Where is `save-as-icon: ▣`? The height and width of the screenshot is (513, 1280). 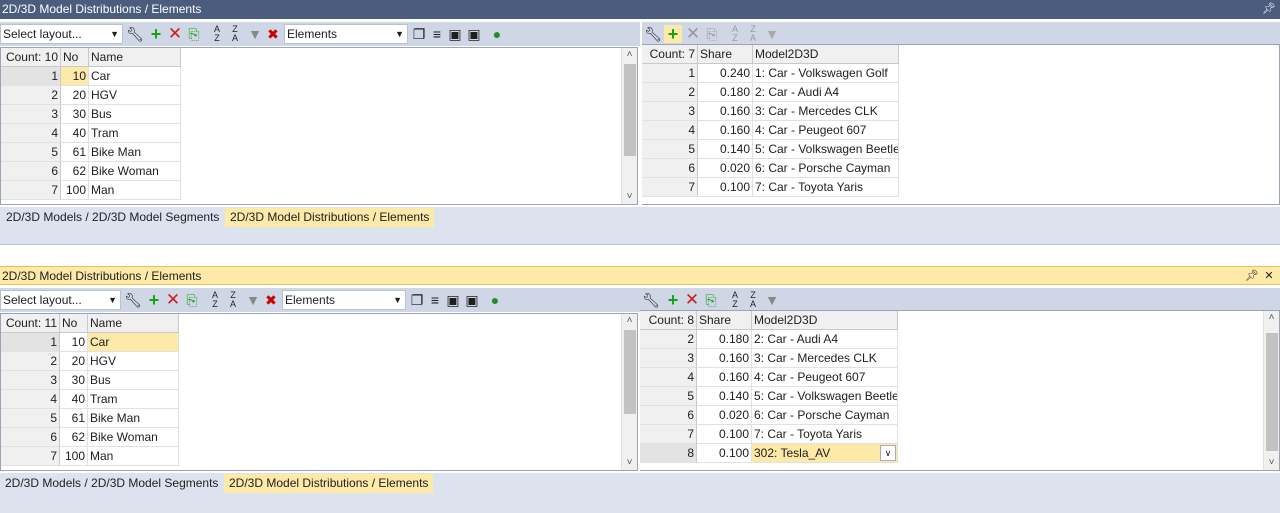
save-as-icon: ▣ is located at coordinates (474, 34).